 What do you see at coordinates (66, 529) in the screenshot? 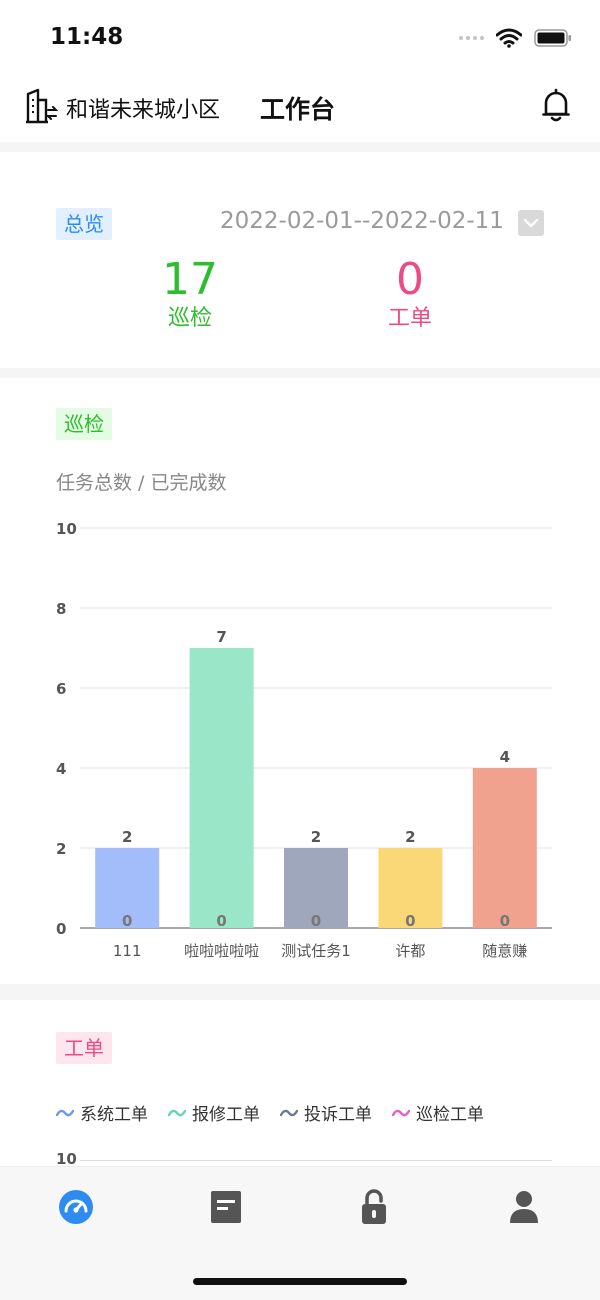
I see `y-tick-label: 10` at bounding box center [66, 529].